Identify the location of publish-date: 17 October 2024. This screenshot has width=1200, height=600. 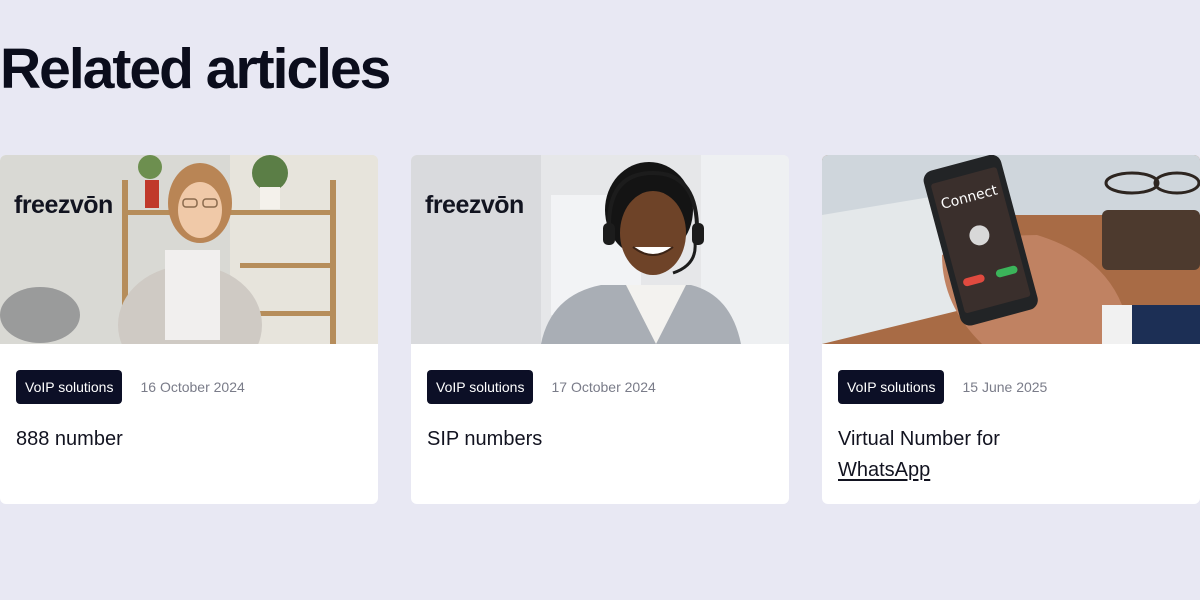
(603, 387).